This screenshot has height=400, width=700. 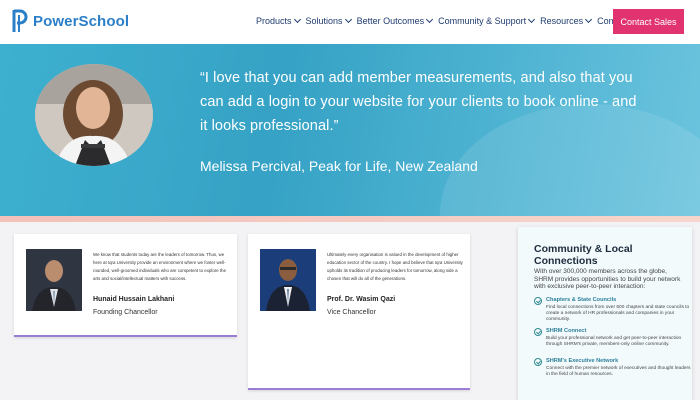 I want to click on person-name: Hunaid Hussain Lakhani, so click(x=134, y=299).